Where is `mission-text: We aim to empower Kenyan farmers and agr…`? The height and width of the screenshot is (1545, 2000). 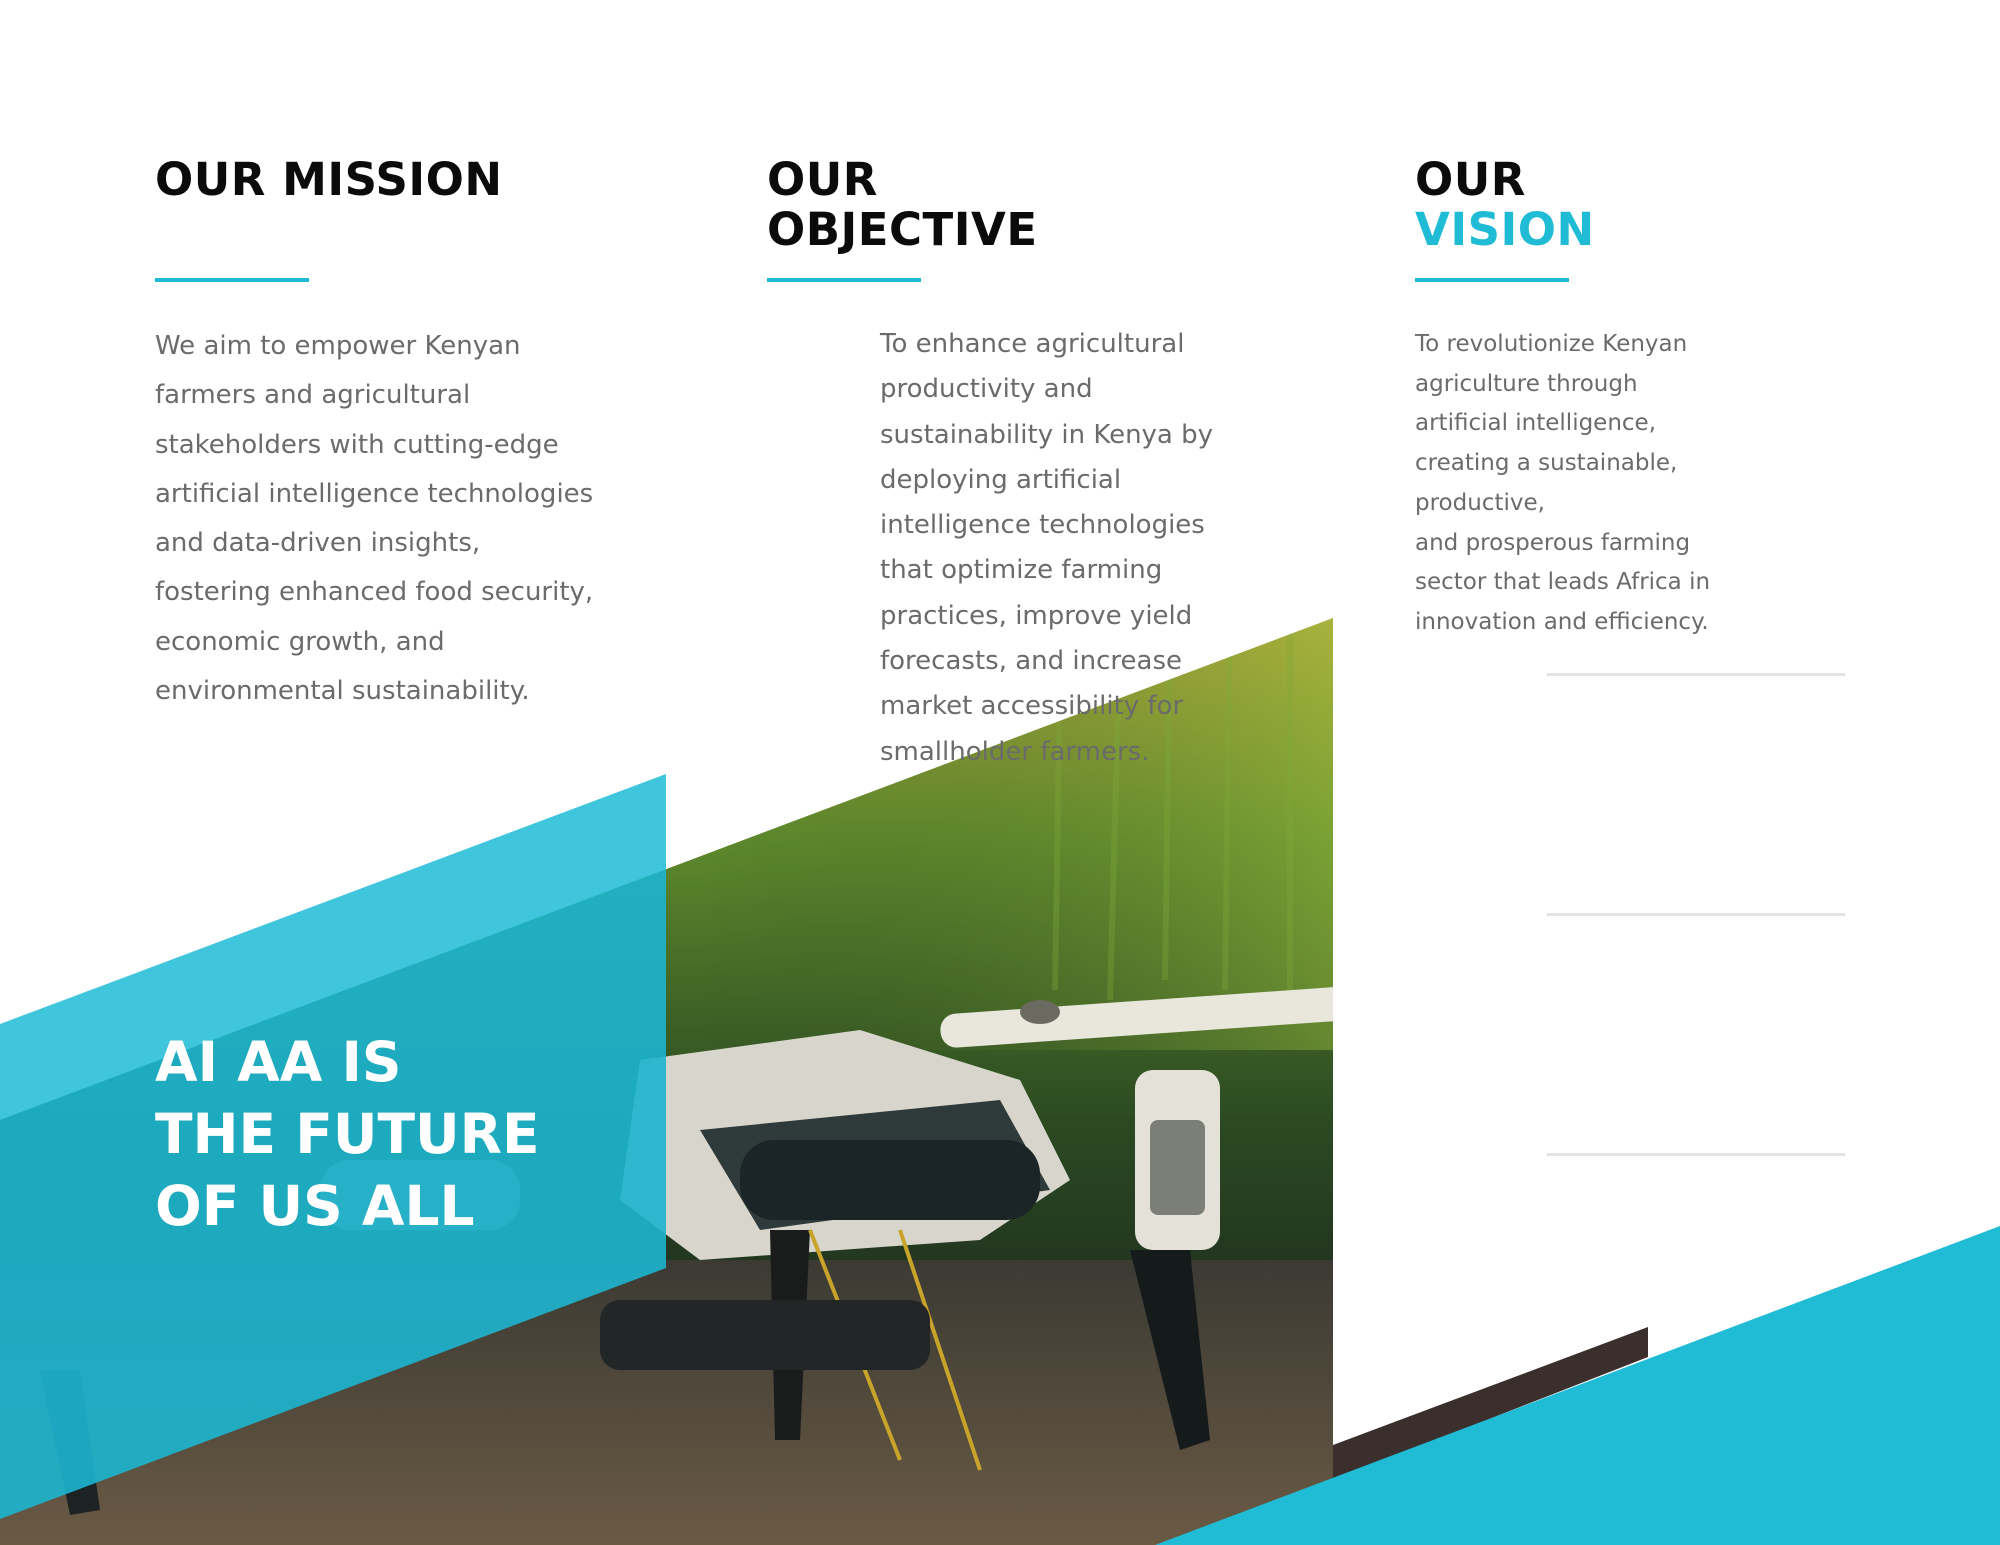 mission-text: We aim to empower Kenyan farmers and agr… is located at coordinates (374, 519).